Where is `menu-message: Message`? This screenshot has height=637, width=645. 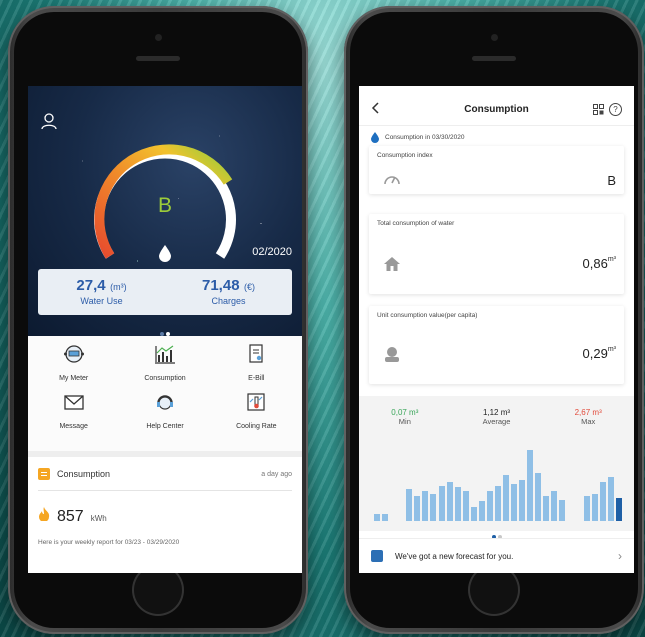 menu-message: Message is located at coordinates (73, 411).